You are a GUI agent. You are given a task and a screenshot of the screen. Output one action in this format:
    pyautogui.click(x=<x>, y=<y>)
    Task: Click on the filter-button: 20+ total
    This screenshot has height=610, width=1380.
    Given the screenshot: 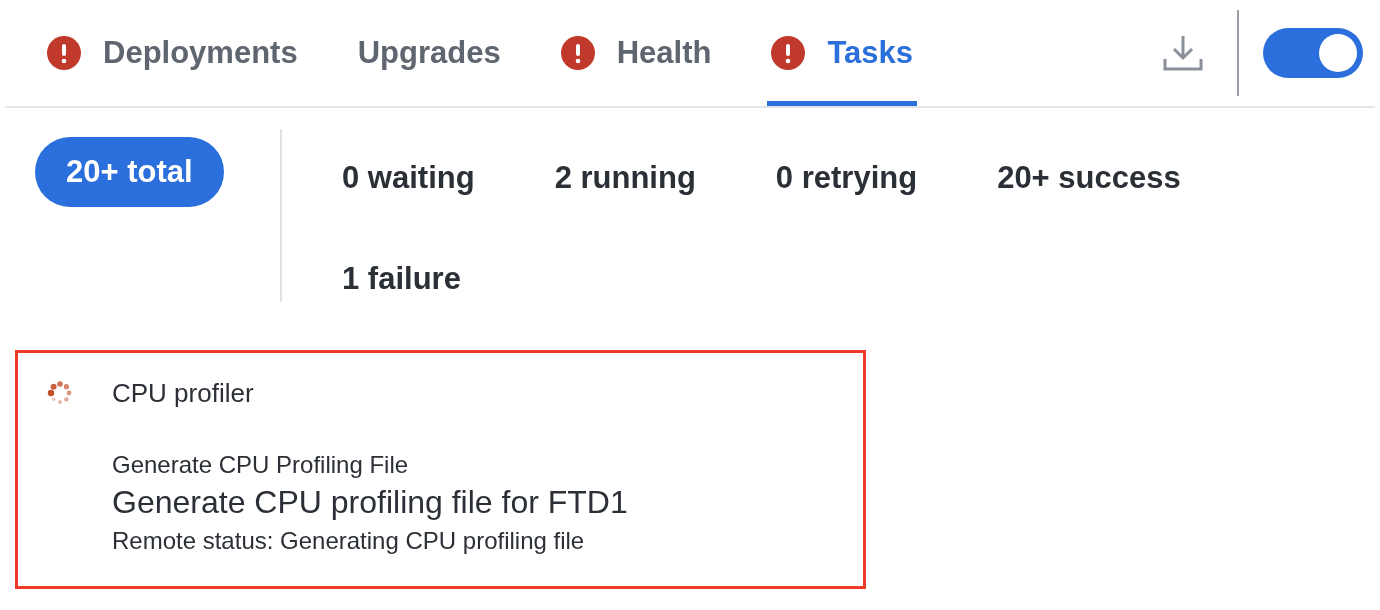 What is the action you would take?
    pyautogui.click(x=129, y=172)
    